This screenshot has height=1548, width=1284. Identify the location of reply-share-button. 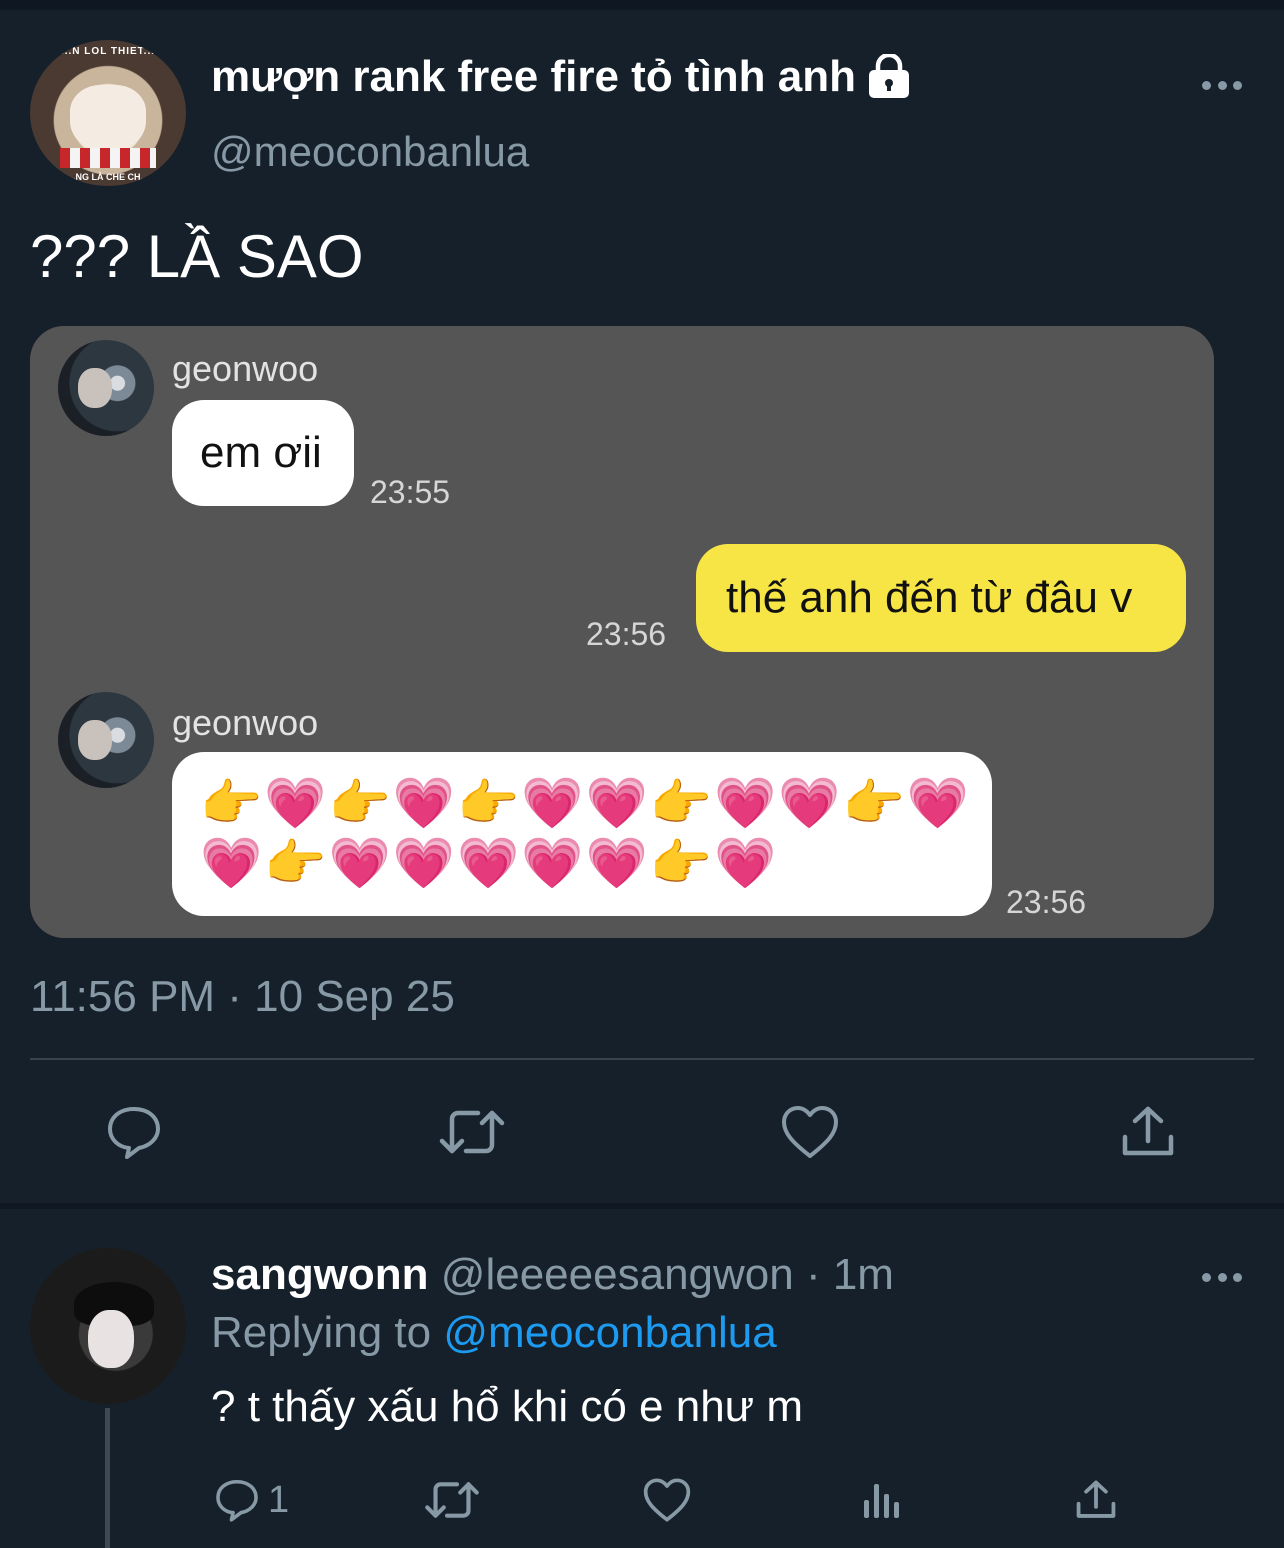
(1096, 1500).